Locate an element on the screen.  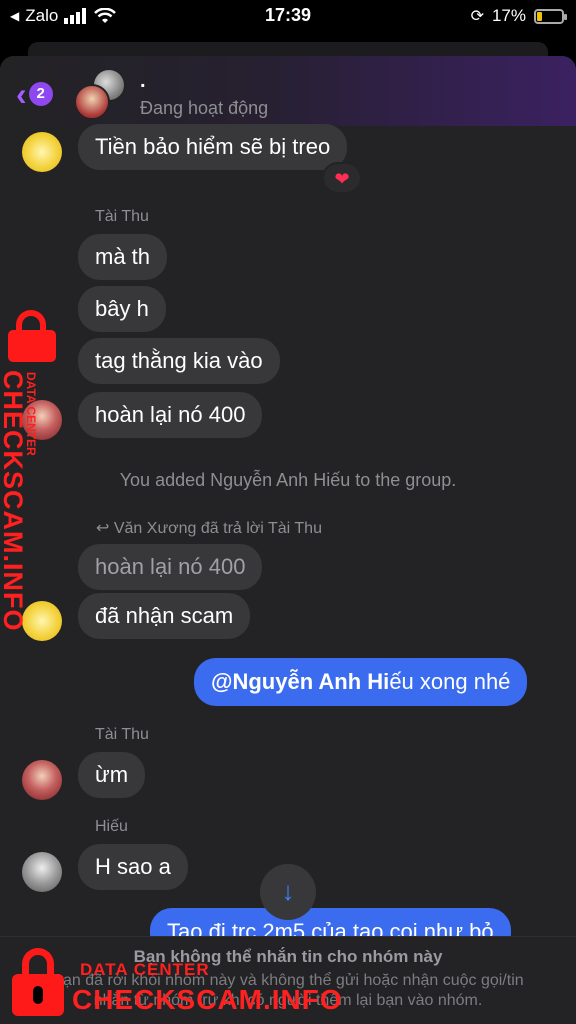
mention-link: @Nguyễn Anh Hi is located at coordinates (300, 681).